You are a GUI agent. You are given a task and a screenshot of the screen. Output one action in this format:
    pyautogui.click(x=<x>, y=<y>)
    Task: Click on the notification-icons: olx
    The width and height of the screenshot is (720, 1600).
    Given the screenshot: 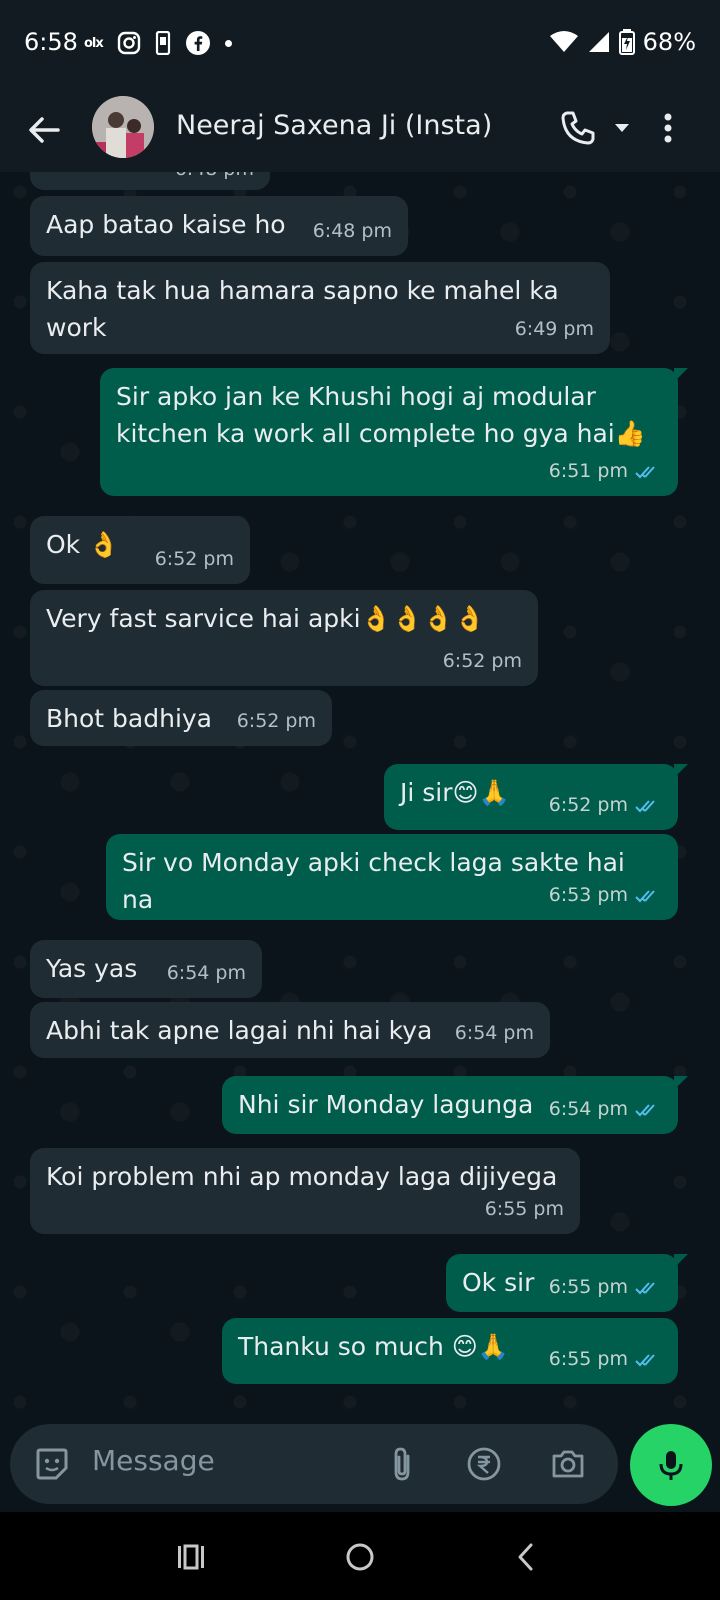 What is the action you would take?
    pyautogui.click(x=158, y=43)
    